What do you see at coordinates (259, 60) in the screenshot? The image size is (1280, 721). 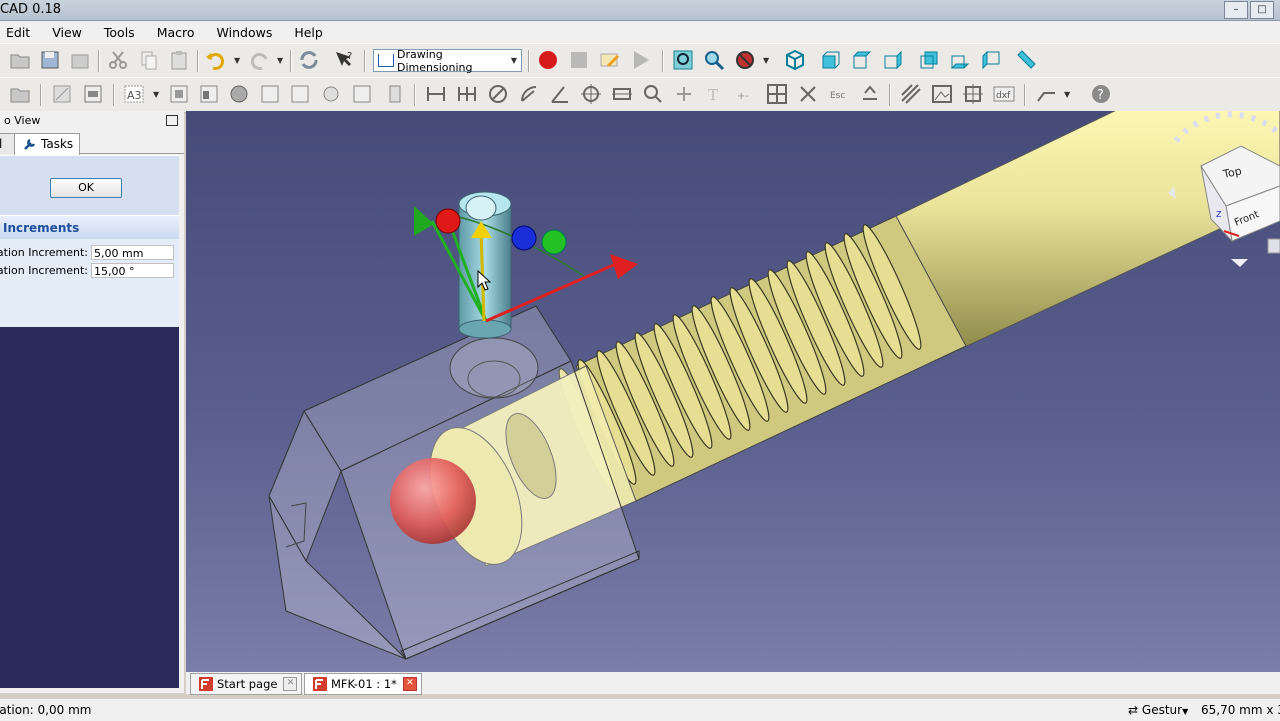 I see `redo-icon` at bounding box center [259, 60].